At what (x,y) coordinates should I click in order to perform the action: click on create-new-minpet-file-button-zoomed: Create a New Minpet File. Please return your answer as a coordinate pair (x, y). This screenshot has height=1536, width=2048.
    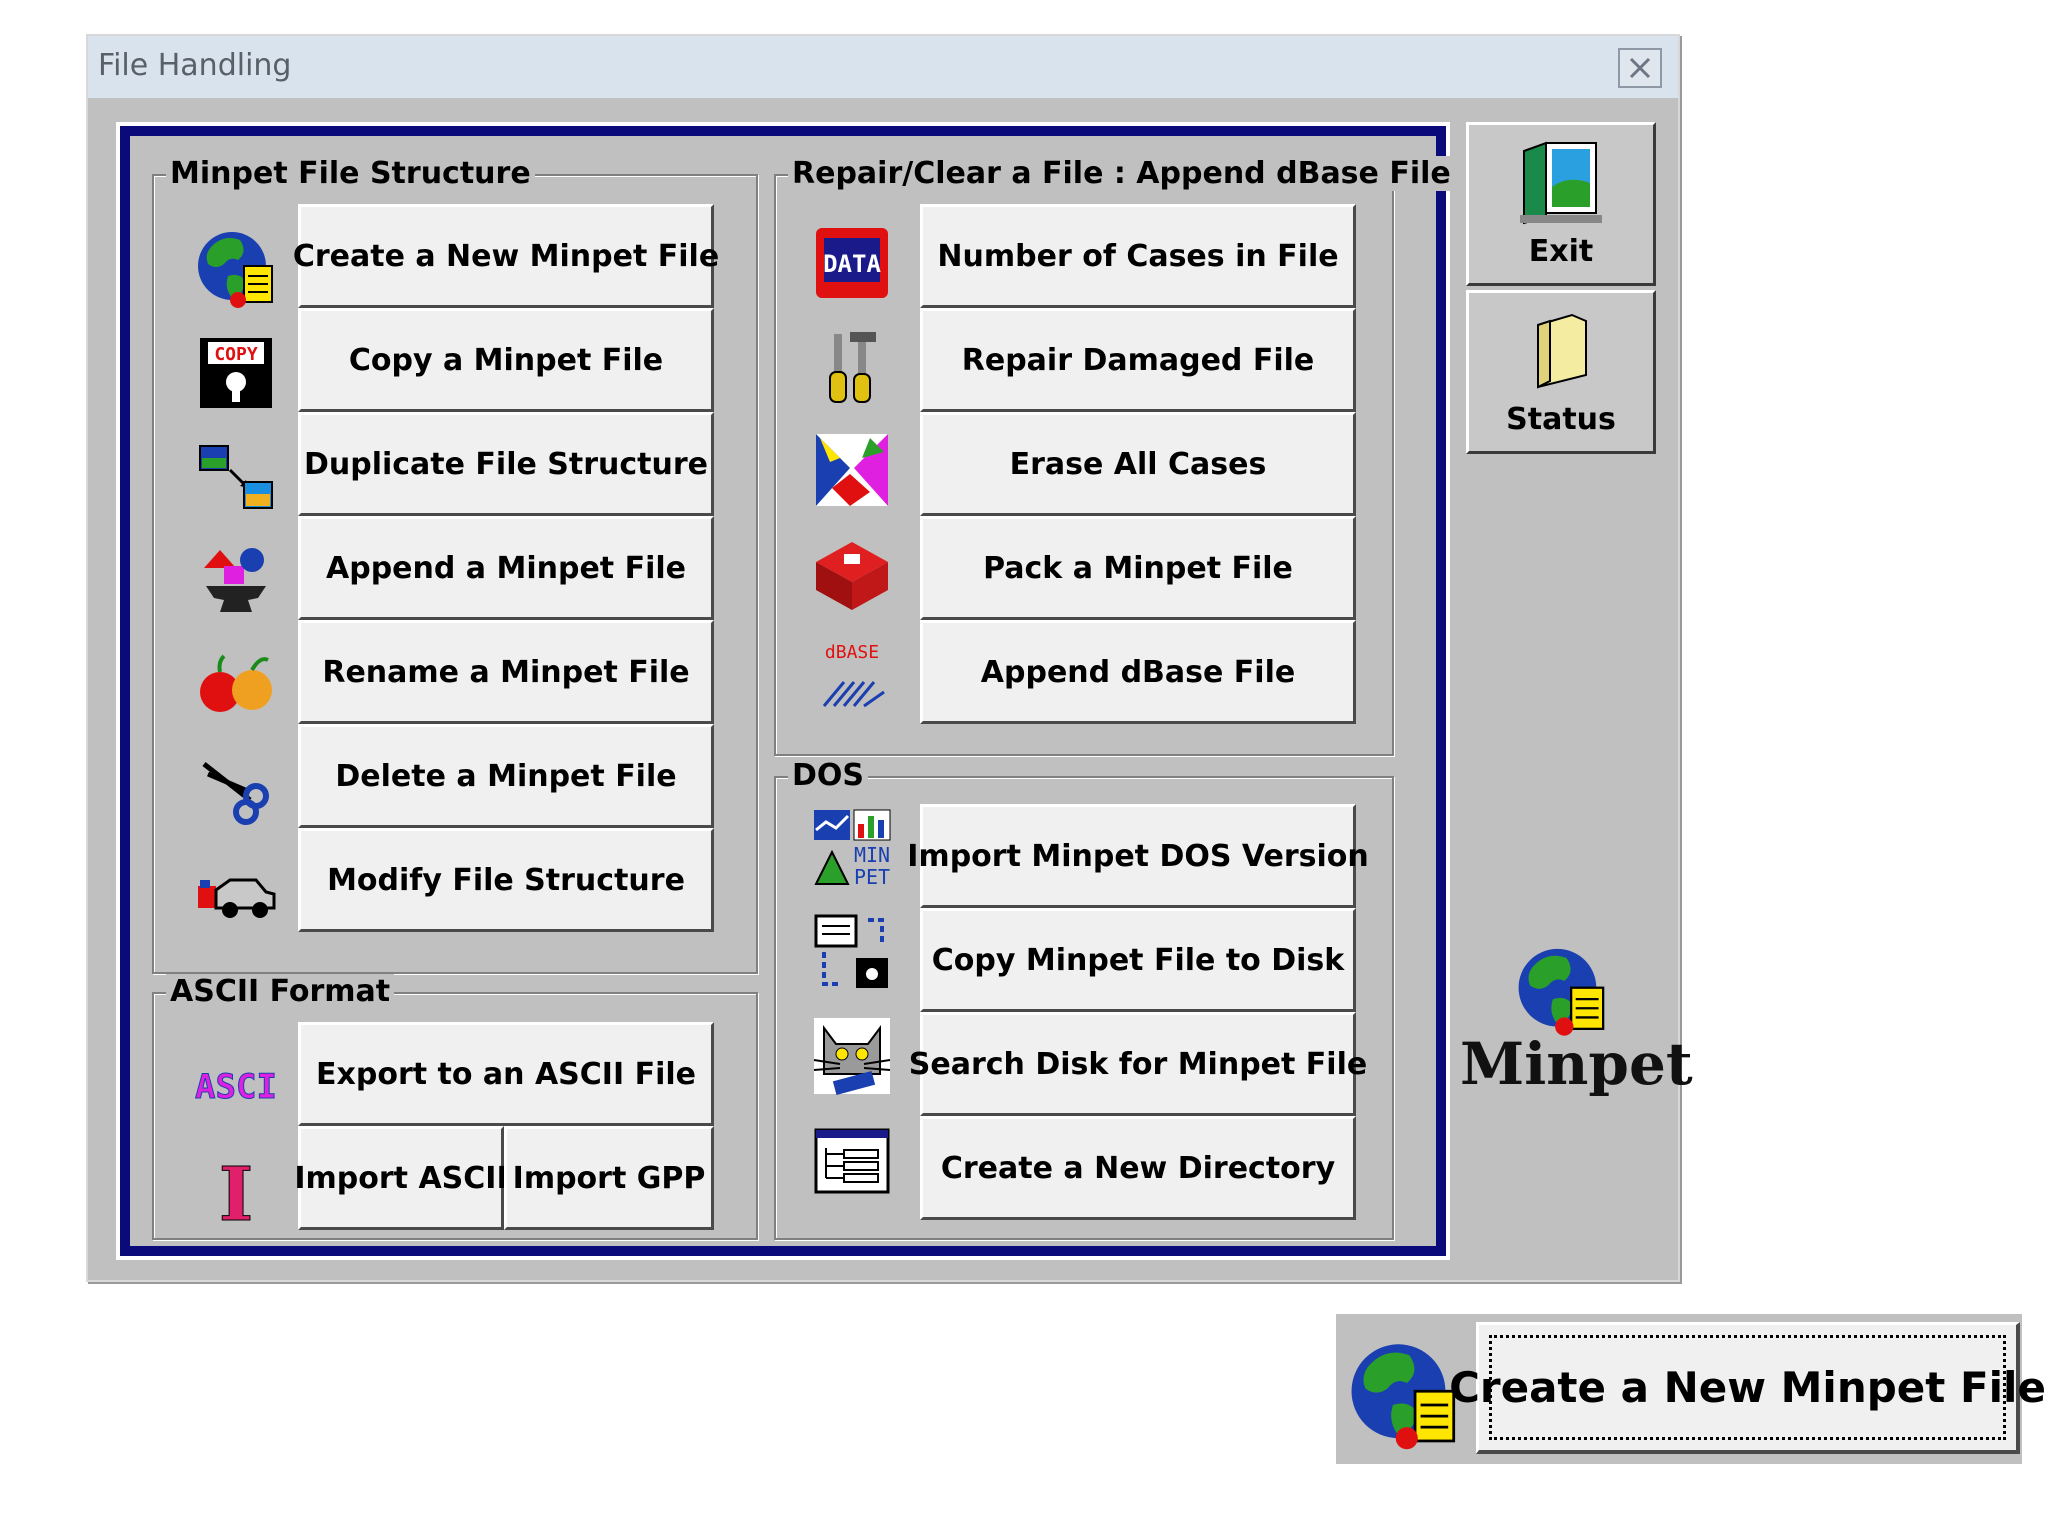
    Looking at the image, I should click on (1747, 1388).